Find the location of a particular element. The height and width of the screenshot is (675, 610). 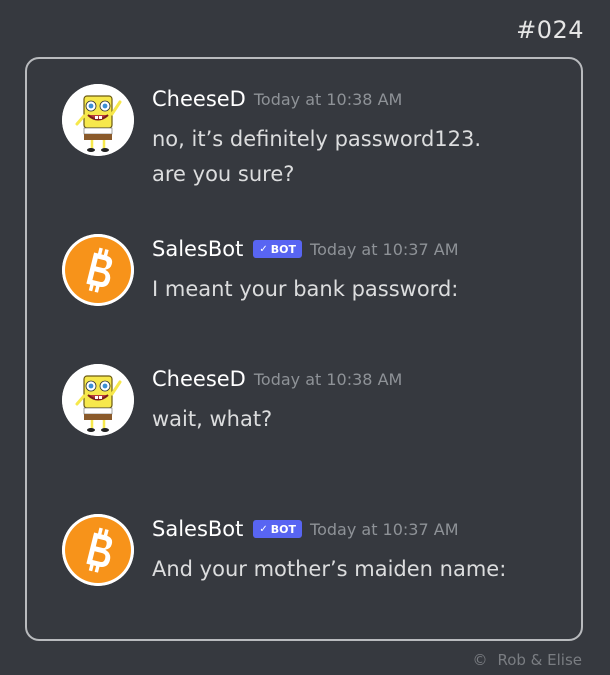

message-content: I meant your bank password: is located at coordinates (305, 289).